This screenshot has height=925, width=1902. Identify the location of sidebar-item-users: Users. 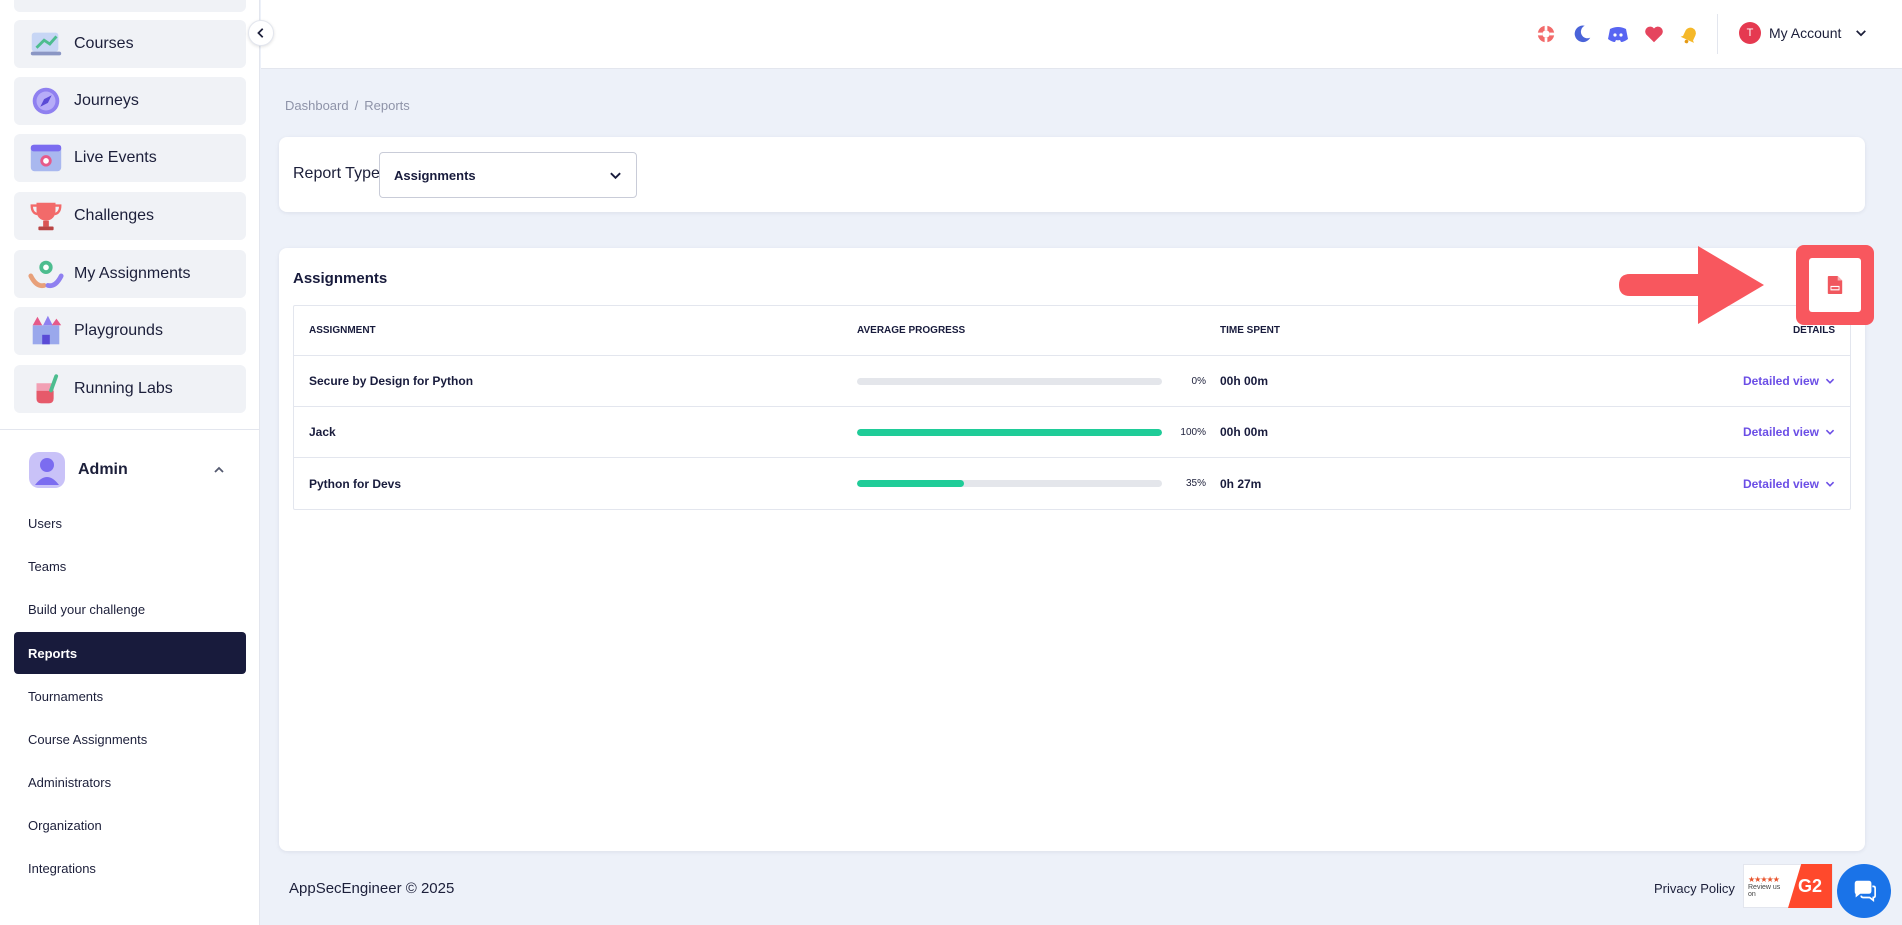
(130, 523).